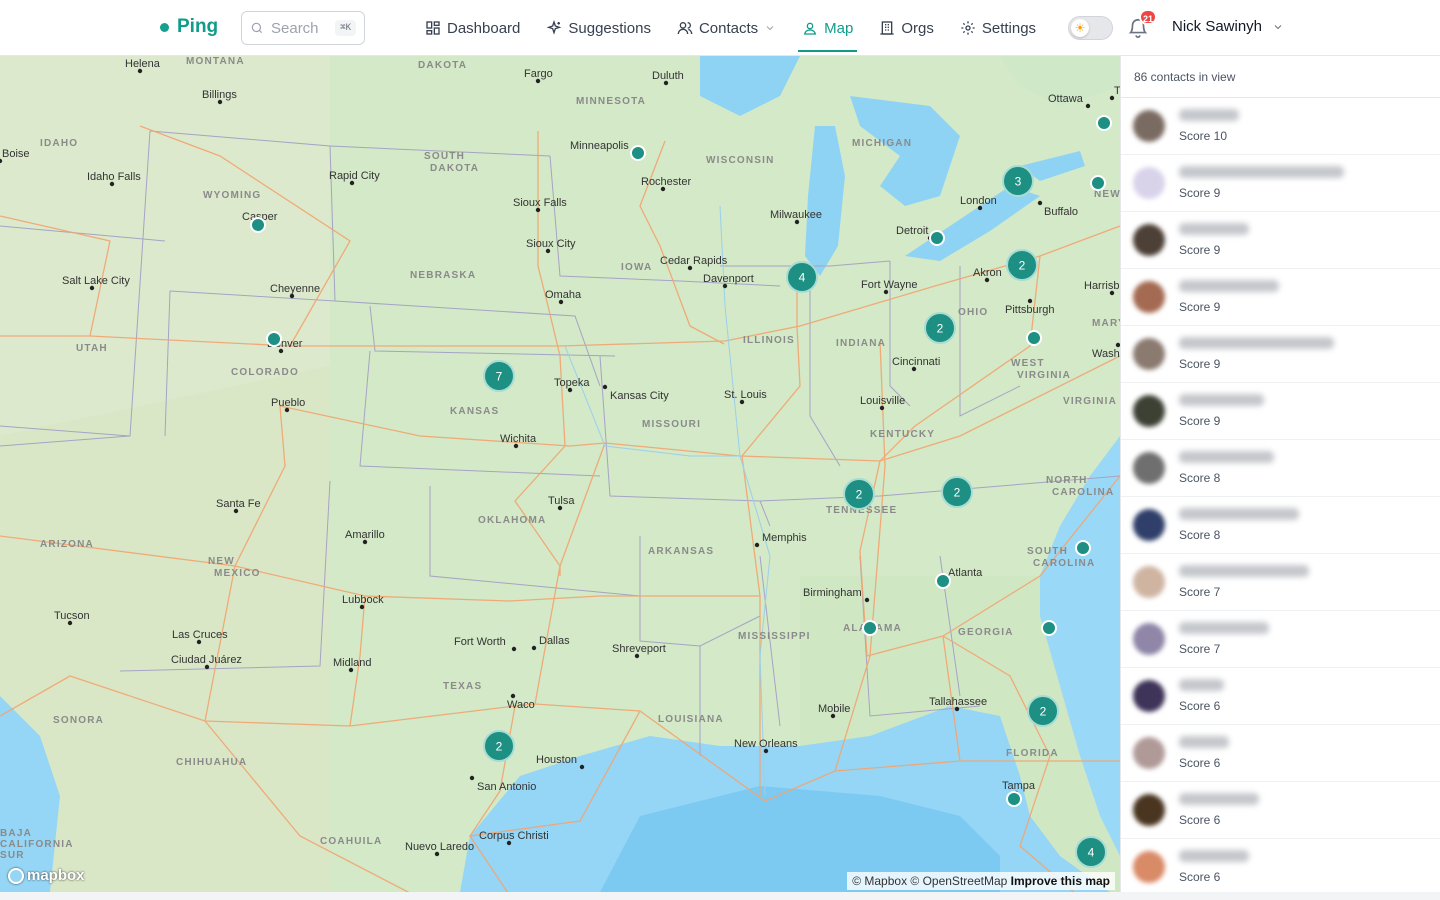 This screenshot has width=1440, height=900. Describe the element at coordinates (211, 762) in the screenshot. I see `state-label: CHIHUAHUA` at that location.